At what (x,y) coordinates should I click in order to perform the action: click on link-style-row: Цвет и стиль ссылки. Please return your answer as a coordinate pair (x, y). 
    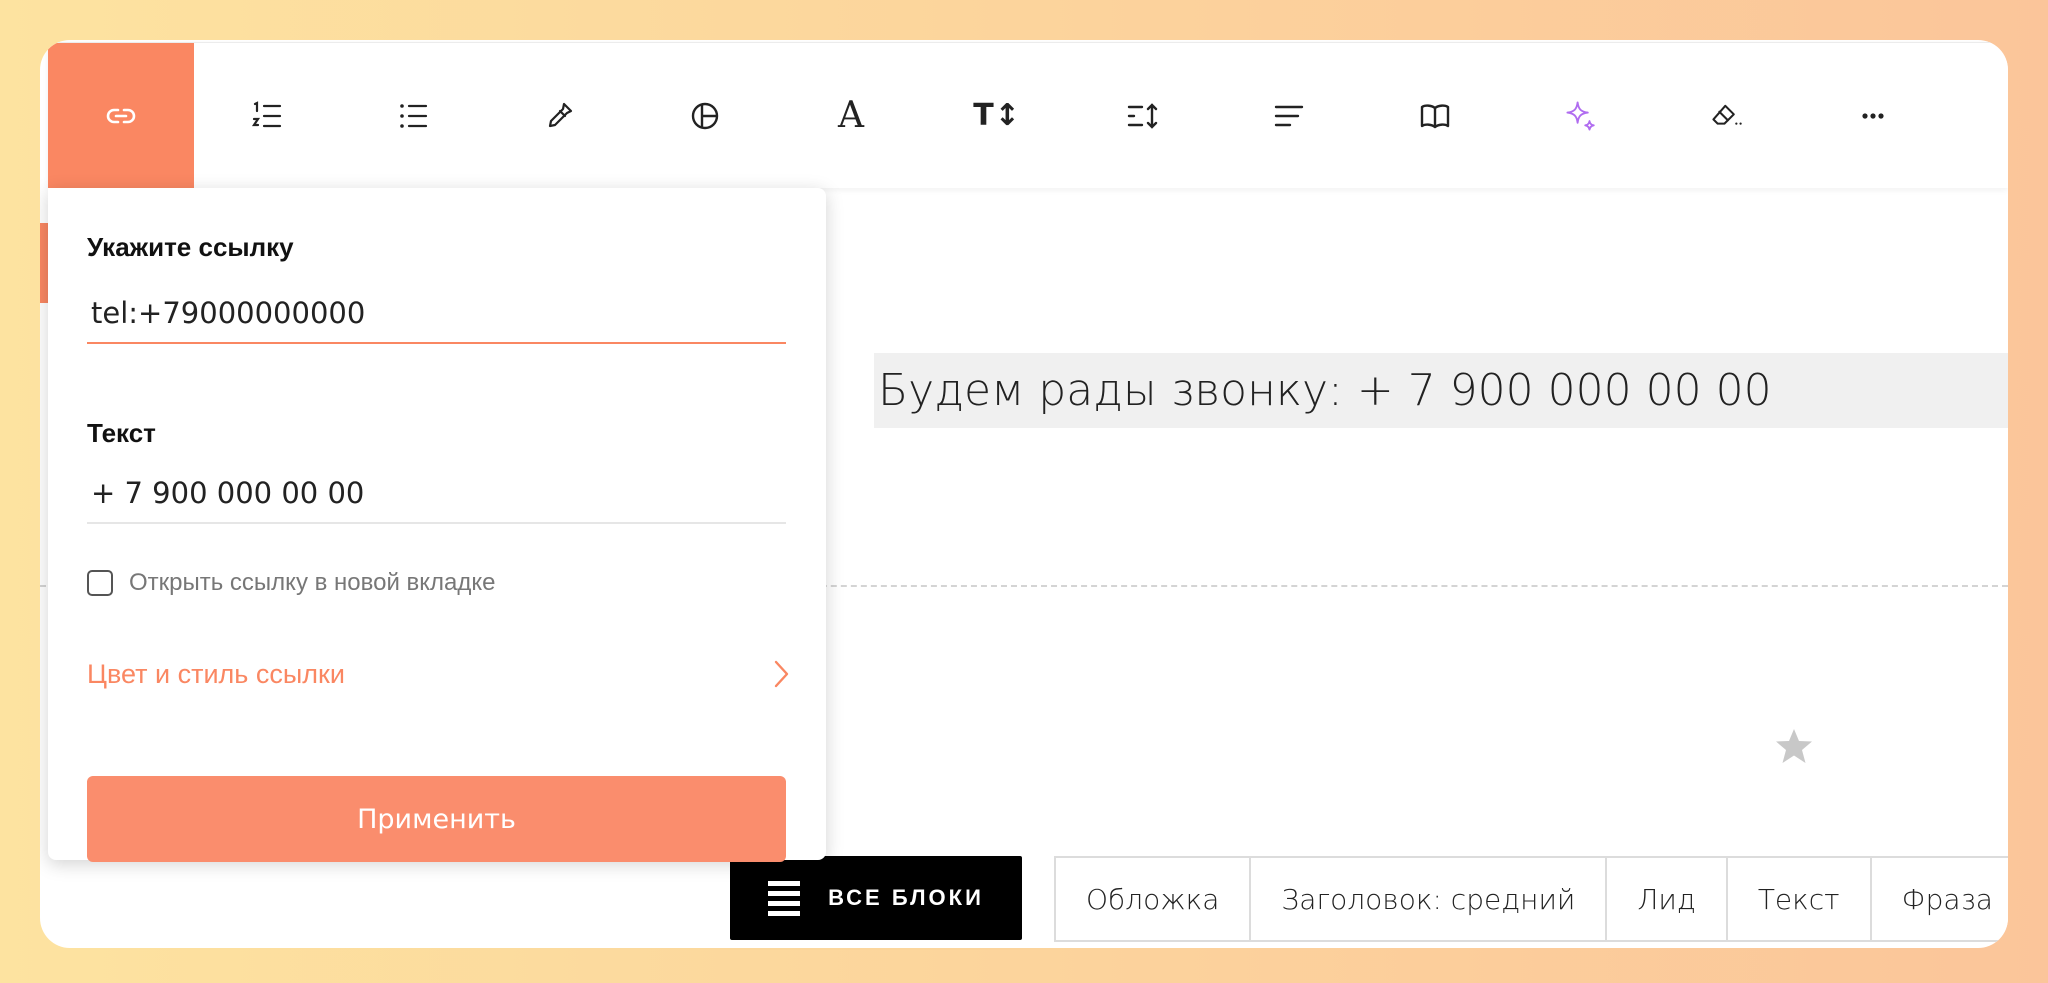
    Looking at the image, I should click on (439, 674).